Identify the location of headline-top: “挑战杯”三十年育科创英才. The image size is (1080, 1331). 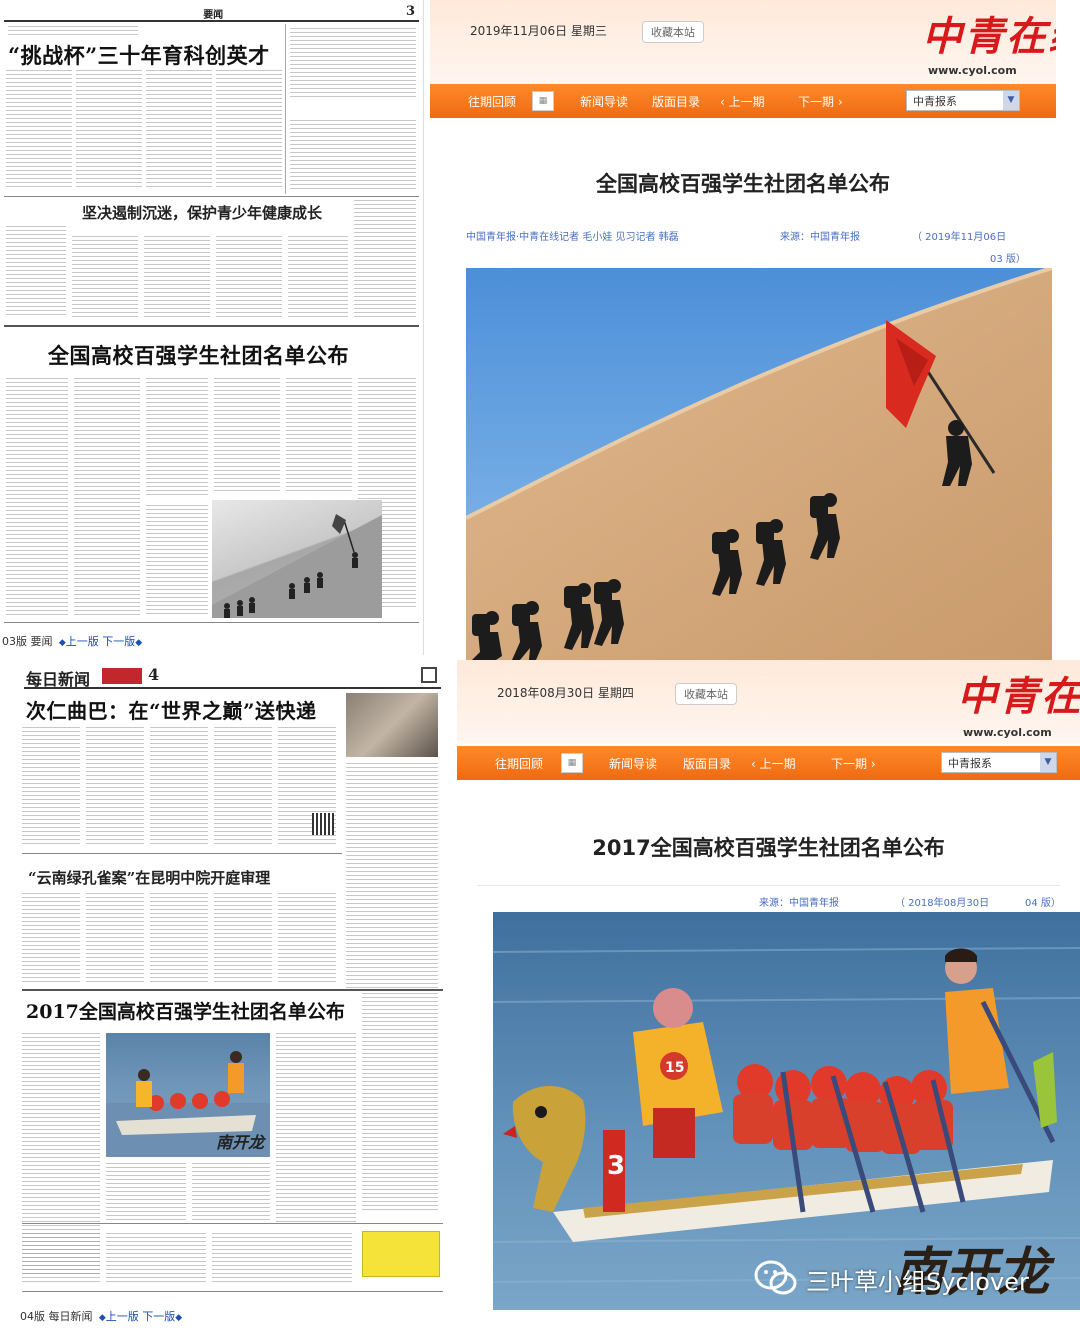
(139, 55).